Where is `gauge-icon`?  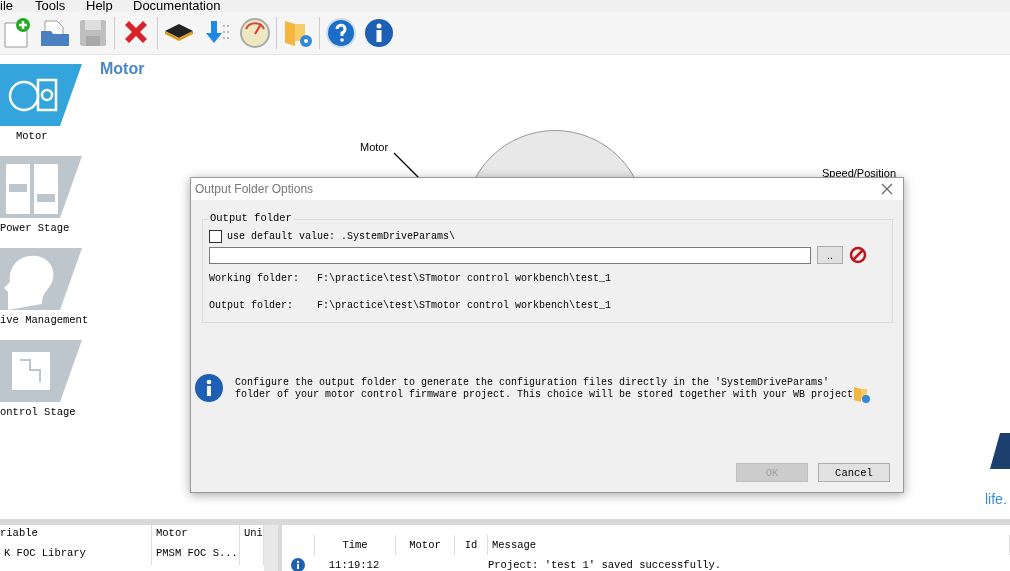
gauge-icon is located at coordinates (255, 33).